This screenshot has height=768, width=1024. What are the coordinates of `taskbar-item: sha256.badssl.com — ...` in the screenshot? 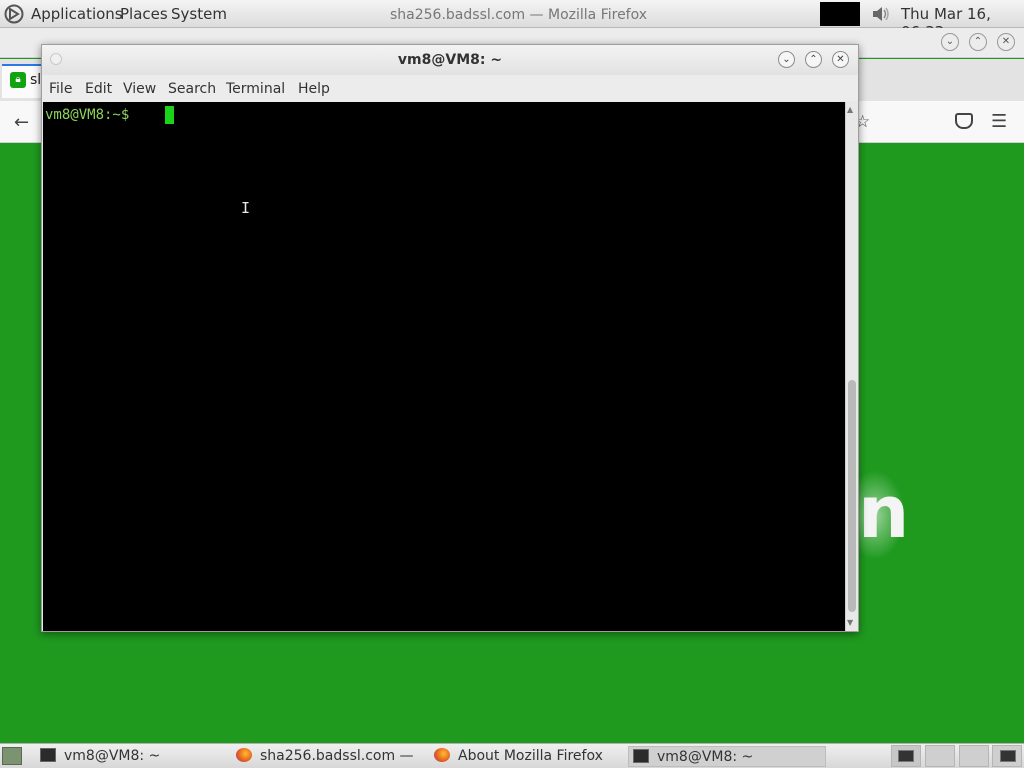 It's located at (328, 756).